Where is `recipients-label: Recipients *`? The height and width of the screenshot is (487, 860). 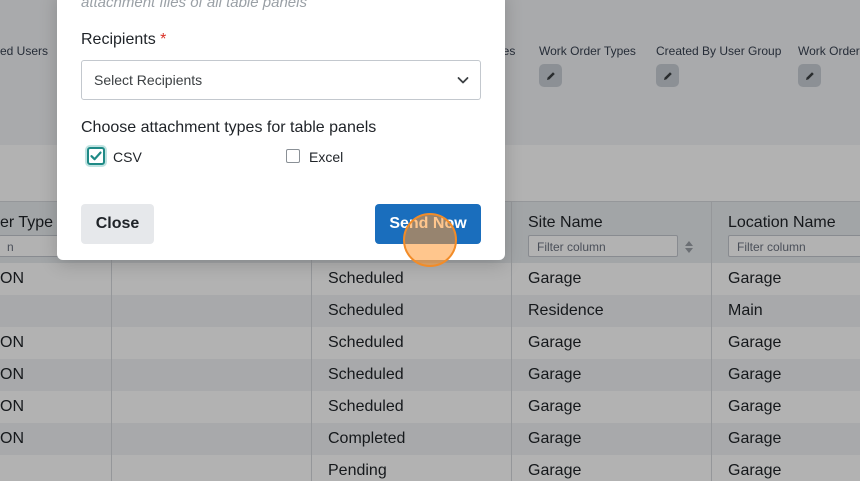
recipients-label: Recipients * is located at coordinates (123, 40).